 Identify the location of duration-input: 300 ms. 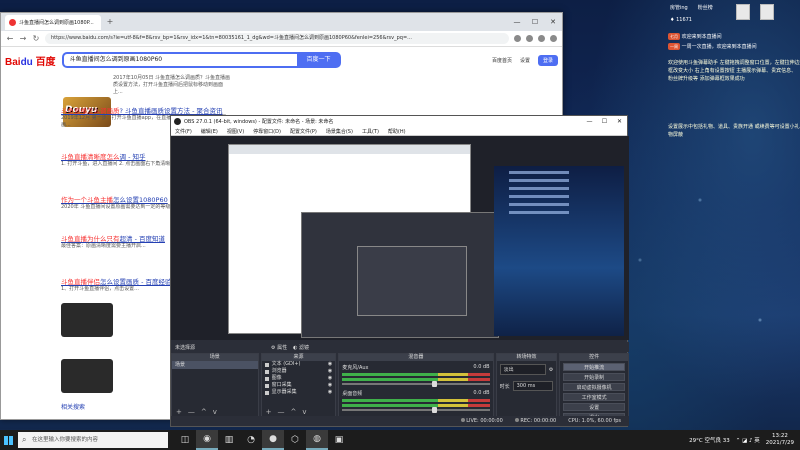
(533, 386).